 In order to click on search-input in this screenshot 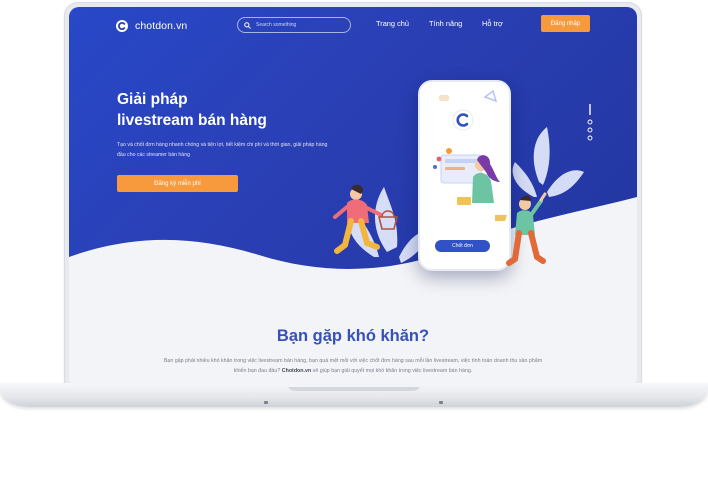, I will do `click(301, 25)`.